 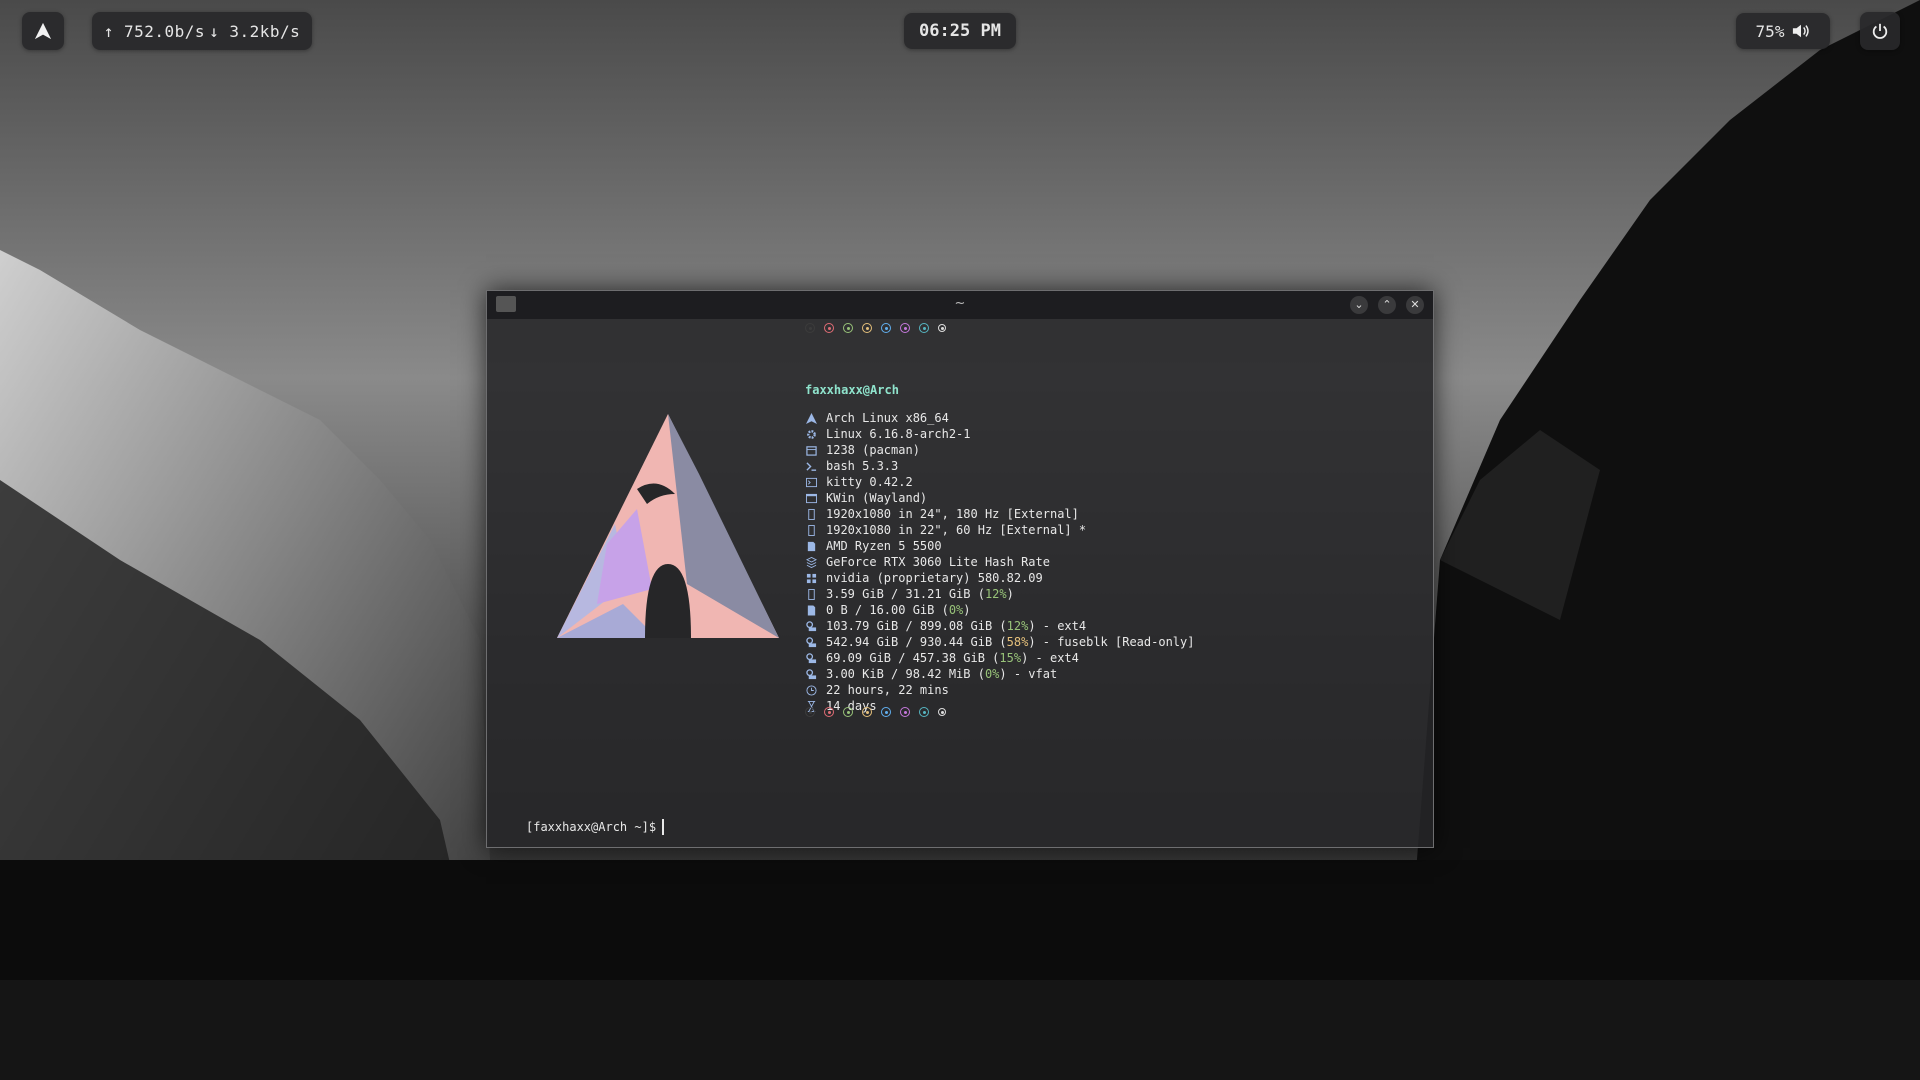 I want to click on info-row: 3.59 GiB / 31.21 GiB (12%), so click(x=999, y=594).